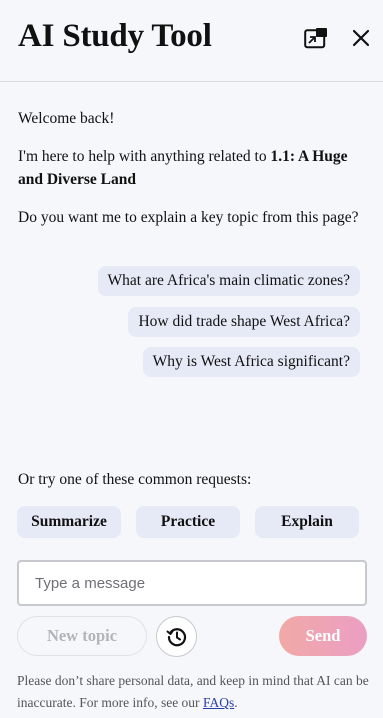 This screenshot has width=383, height=718. Describe the element at coordinates (135, 479) in the screenshot. I see `common-requests-label: Or try one of these common requests:` at that location.